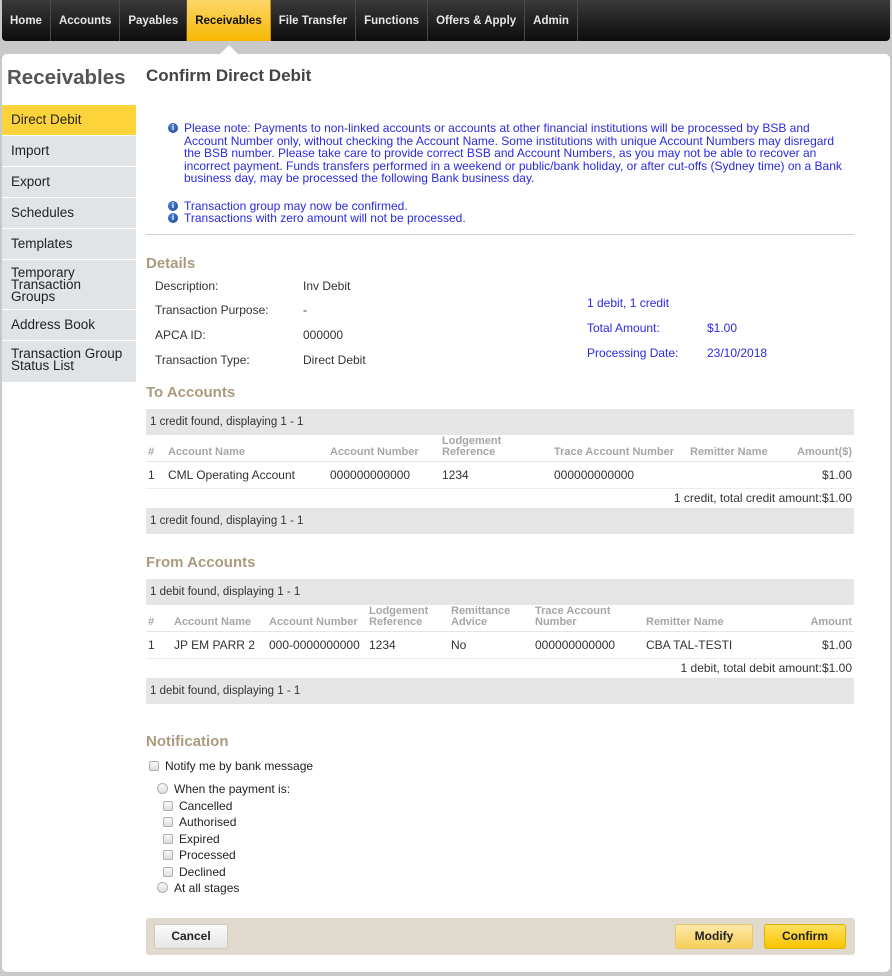 Image resolution: width=892 pixels, height=976 pixels. Describe the element at coordinates (69, 285) in the screenshot. I see `sidebar-item-temporary-transaction-groups: Temporary Transaction Groups` at that location.